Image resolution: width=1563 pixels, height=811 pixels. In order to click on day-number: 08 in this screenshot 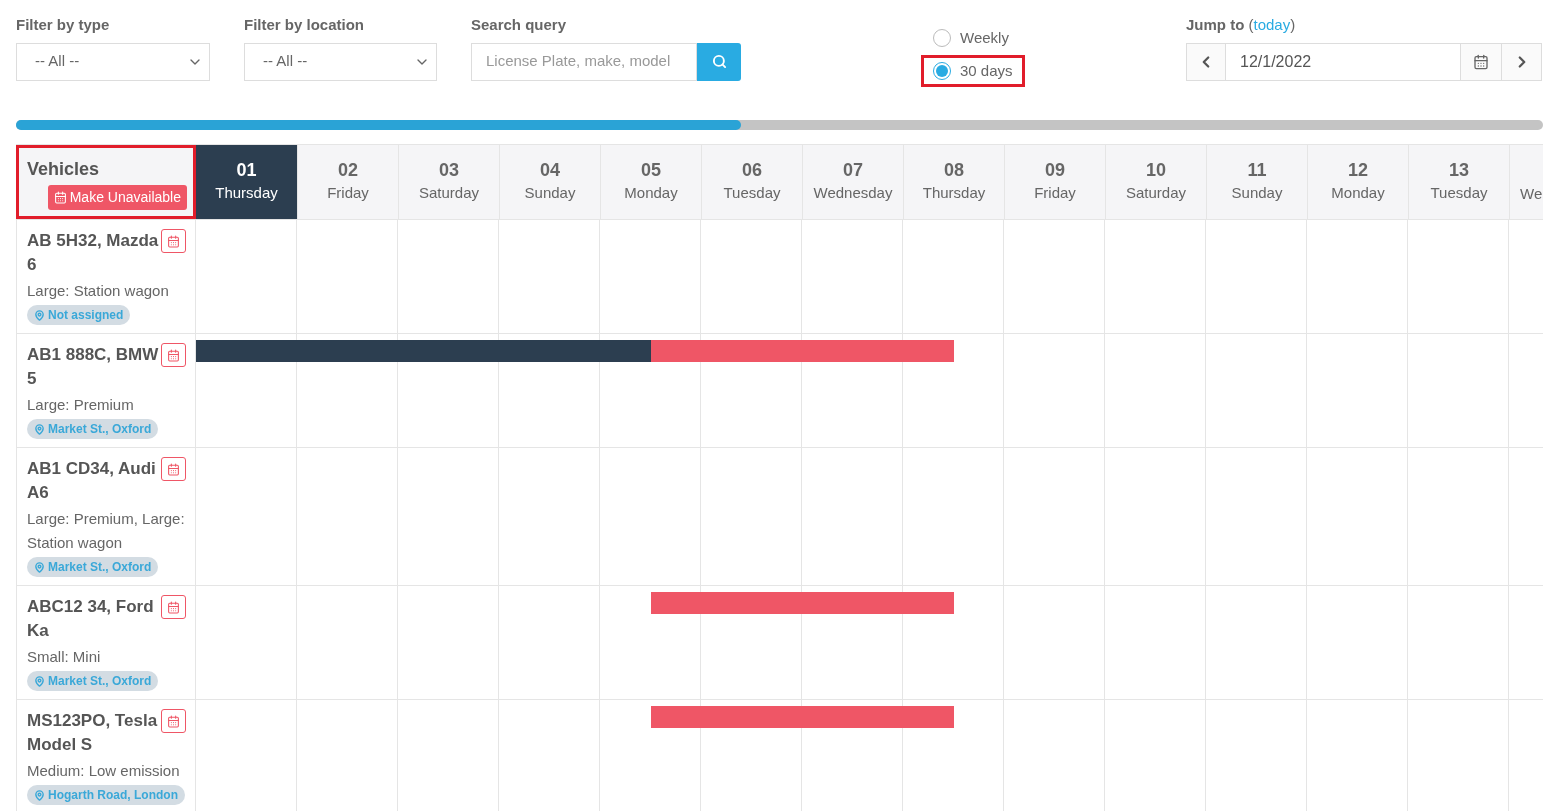, I will do `click(954, 170)`.